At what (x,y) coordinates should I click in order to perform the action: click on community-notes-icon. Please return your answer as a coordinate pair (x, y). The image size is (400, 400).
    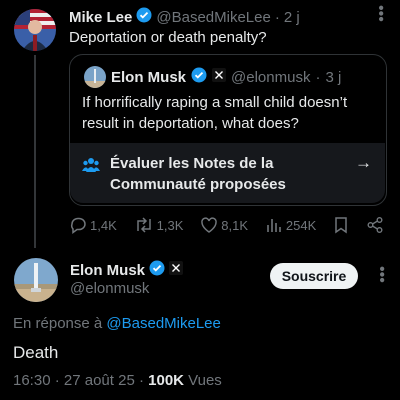
    Looking at the image, I should click on (91, 167).